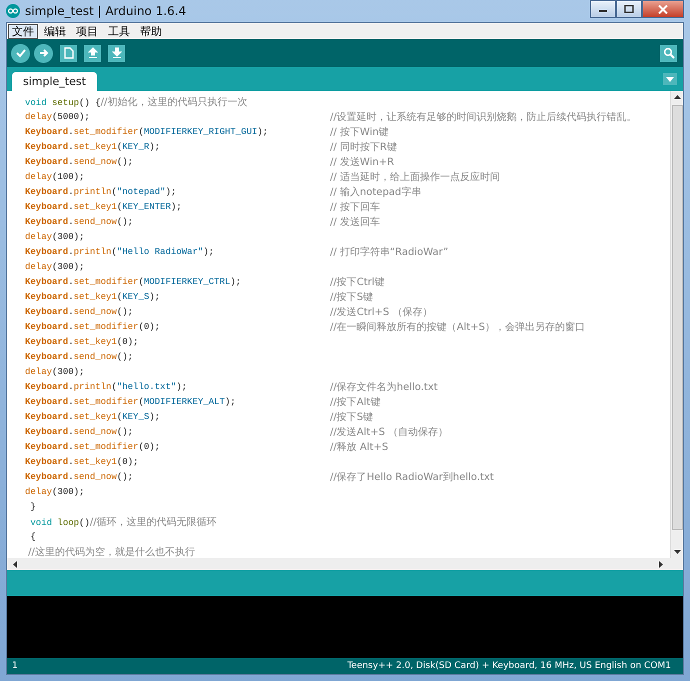 The image size is (690, 681). Describe the element at coordinates (55, 31) in the screenshot. I see `menu-item: 编辑` at that location.